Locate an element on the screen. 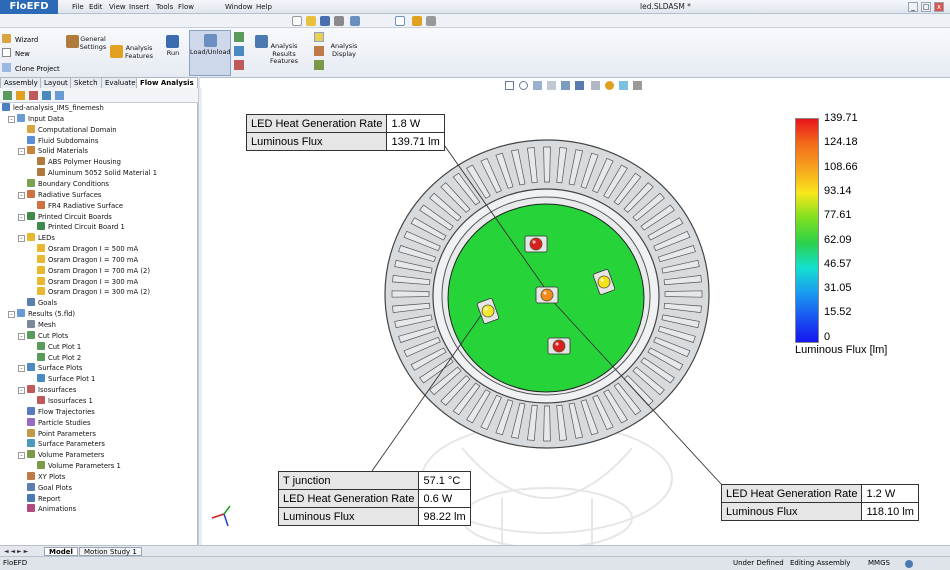 This screenshot has width=950, height=570. tree-item: Goal Plots is located at coordinates (45, 488).